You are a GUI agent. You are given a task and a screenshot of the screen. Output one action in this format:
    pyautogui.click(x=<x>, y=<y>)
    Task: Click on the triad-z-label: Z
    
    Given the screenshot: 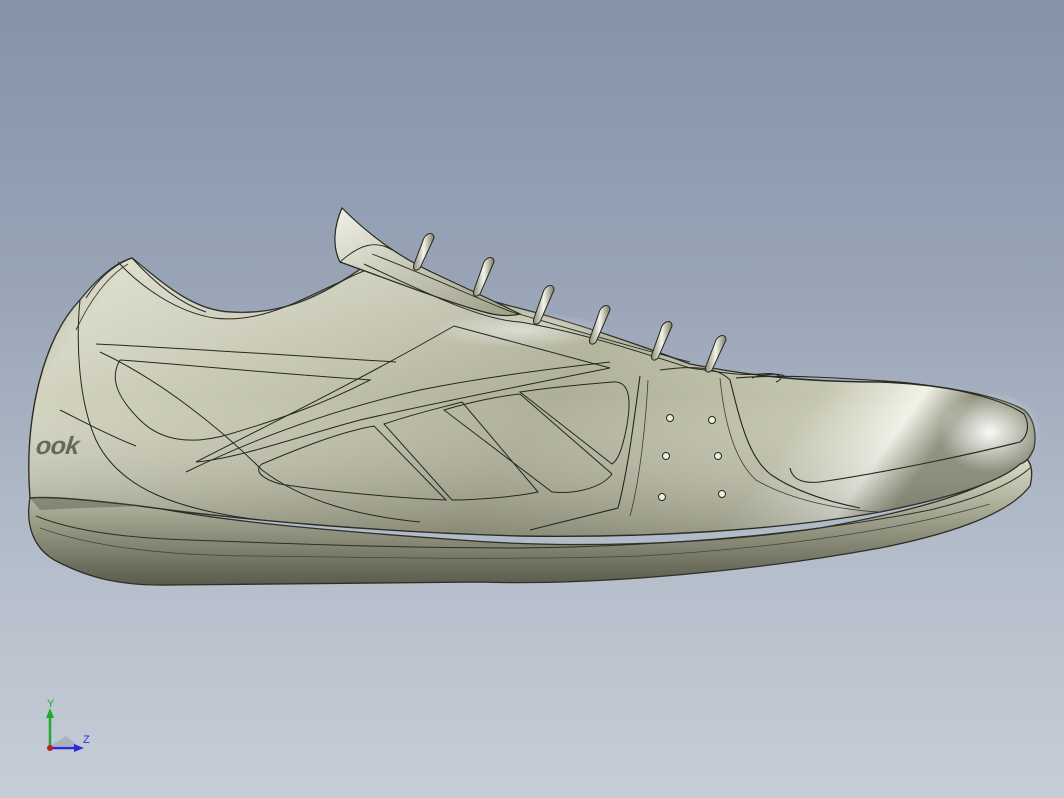 What is the action you would take?
    pyautogui.click(x=86, y=740)
    